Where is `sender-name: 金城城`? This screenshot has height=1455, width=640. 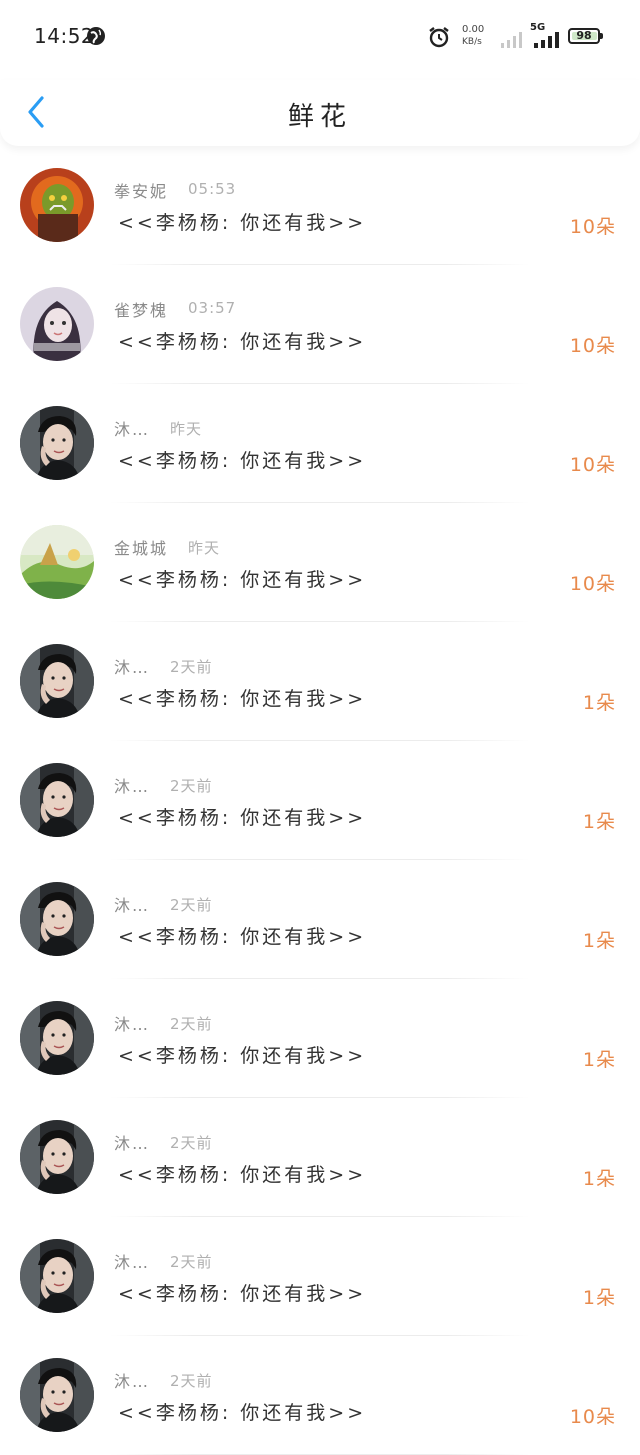
sender-name: 金城城 is located at coordinates (141, 547).